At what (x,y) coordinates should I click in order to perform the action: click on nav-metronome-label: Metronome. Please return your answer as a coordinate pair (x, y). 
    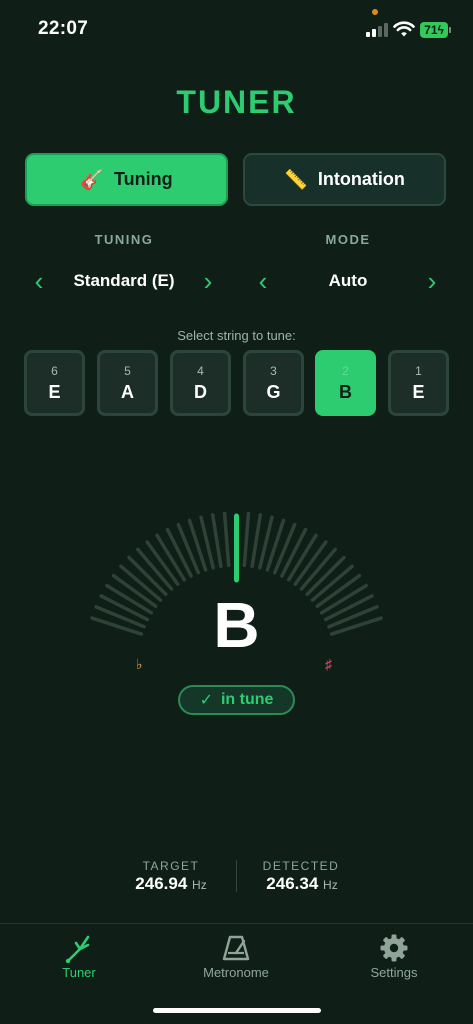
    Looking at the image, I should click on (236, 972).